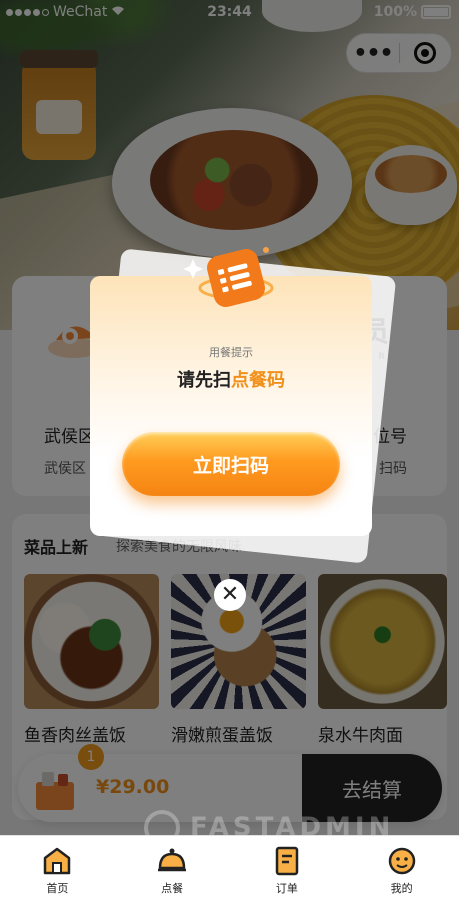 This screenshot has width=459, height=900. I want to click on menu-list-icon, so click(228, 280).